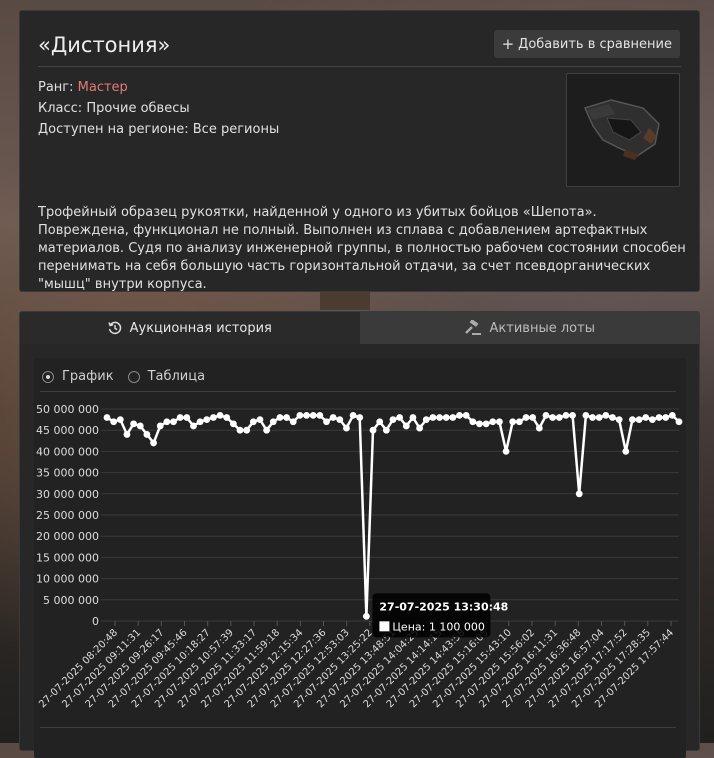  I want to click on region-label: Доступен на регионе:, so click(113, 129).